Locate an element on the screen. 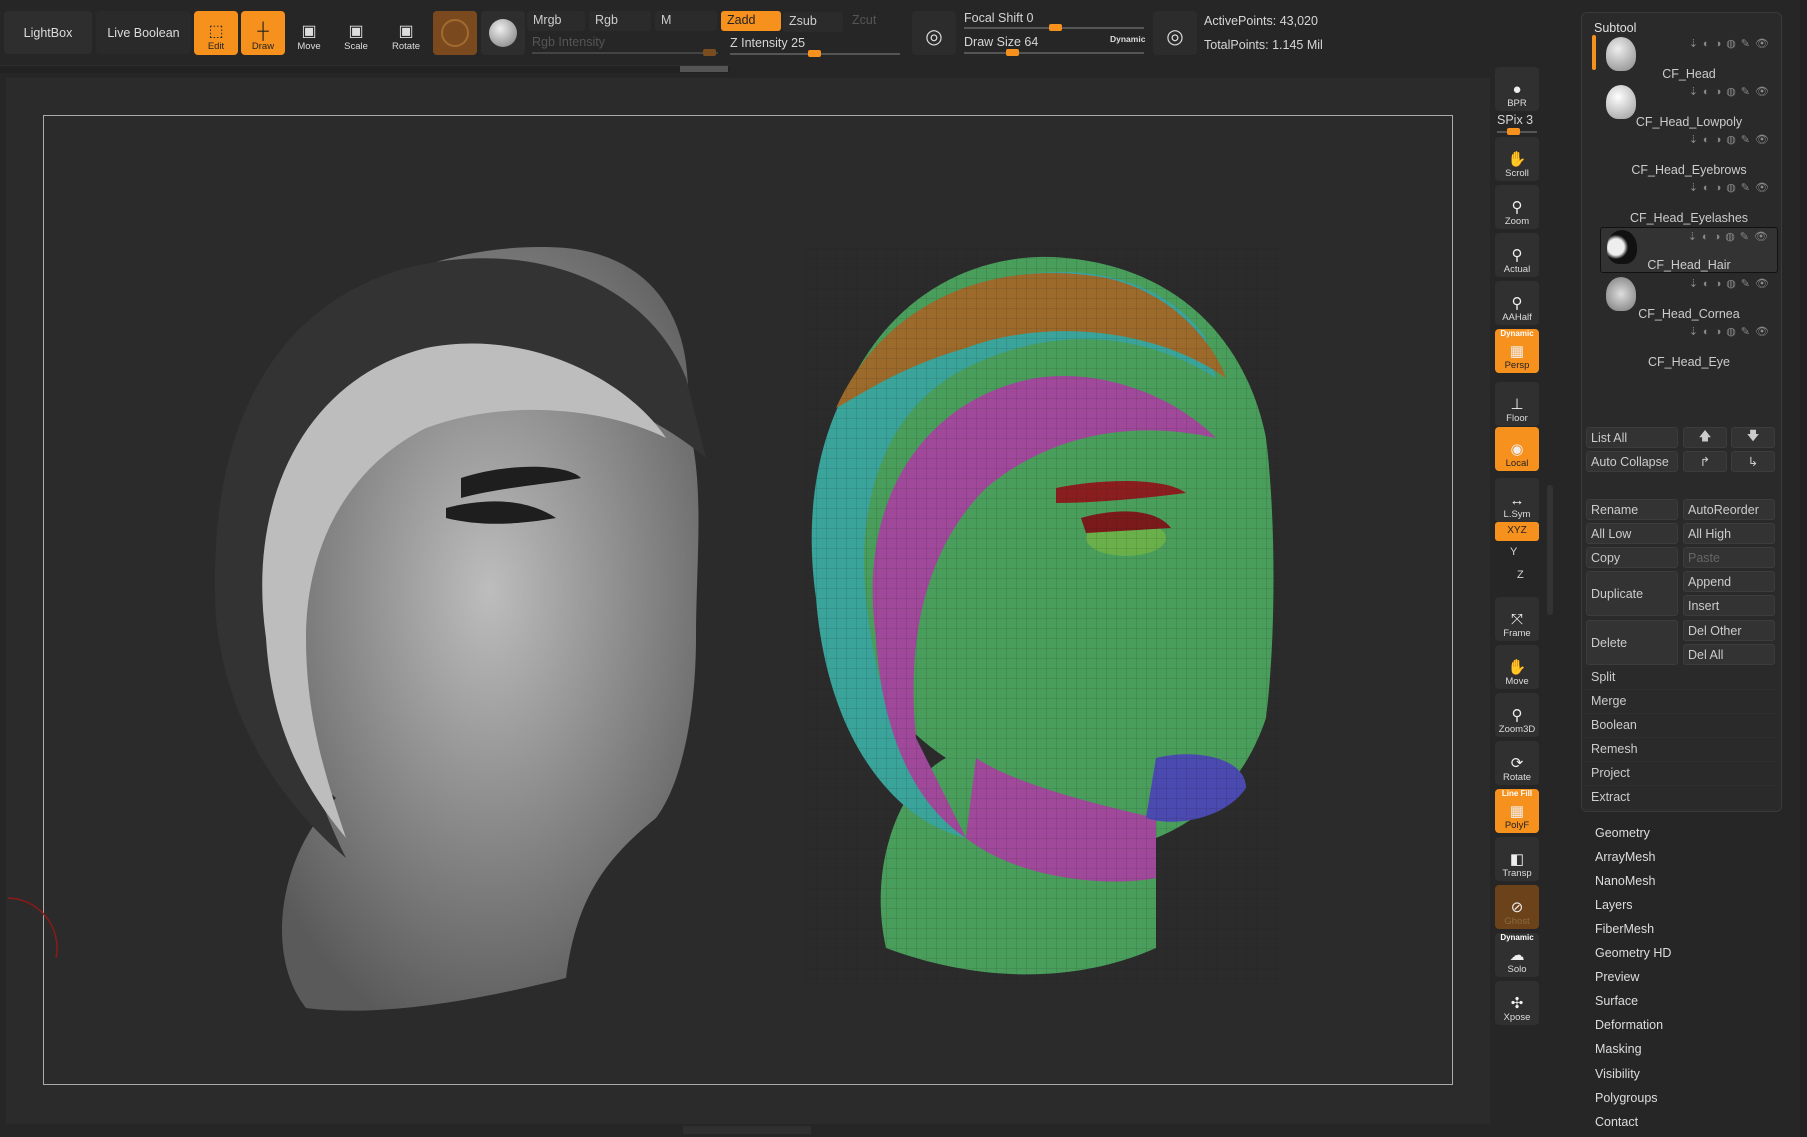 Image resolution: width=1807 pixels, height=1137 pixels. auto-collapse-button: Auto Collapse is located at coordinates (1632, 461).